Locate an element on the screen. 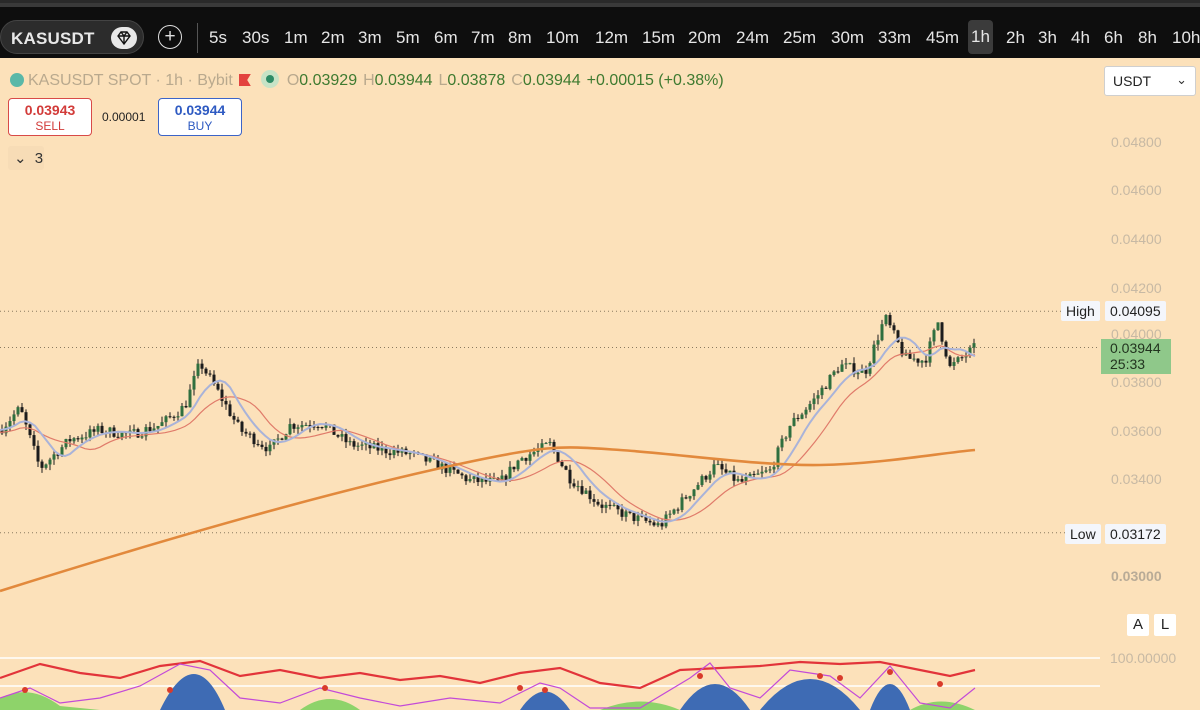  timeframe-30s: 30s is located at coordinates (255, 38).